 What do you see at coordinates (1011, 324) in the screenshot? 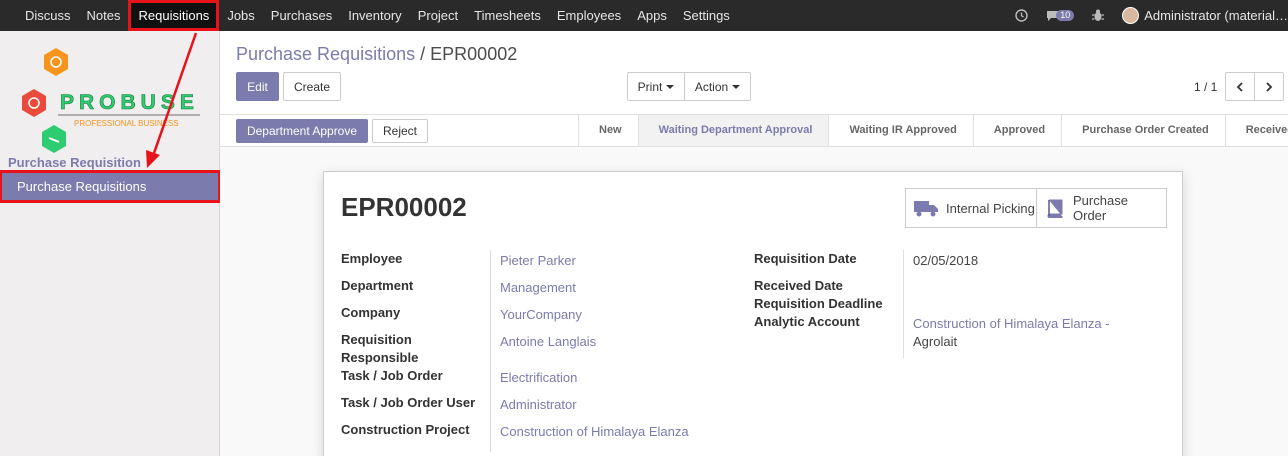
I see `analytic-account-value: Construction of Himalaya Elanza -` at bounding box center [1011, 324].